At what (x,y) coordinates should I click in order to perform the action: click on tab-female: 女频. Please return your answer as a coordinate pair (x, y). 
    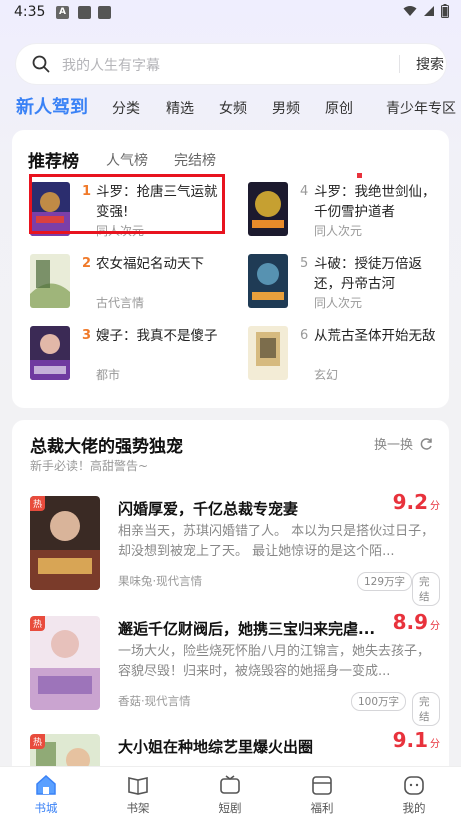
    Looking at the image, I should click on (233, 108).